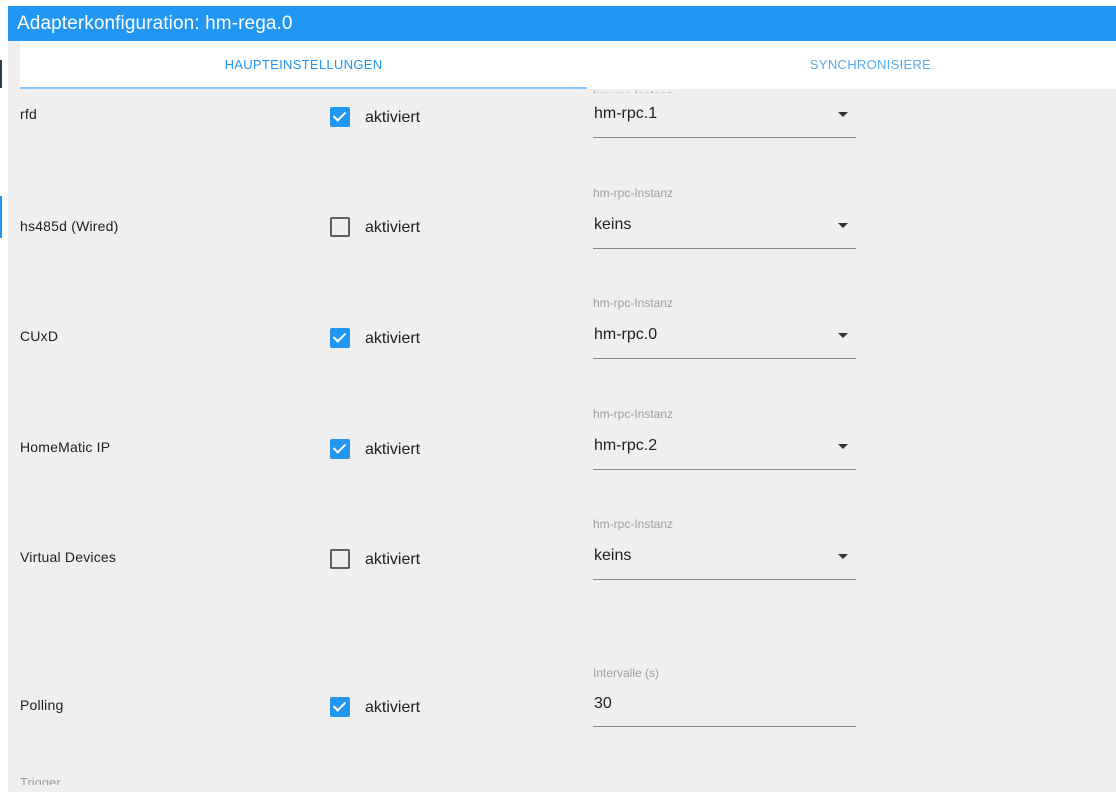  I want to click on row-label: CUxD, so click(39, 336).